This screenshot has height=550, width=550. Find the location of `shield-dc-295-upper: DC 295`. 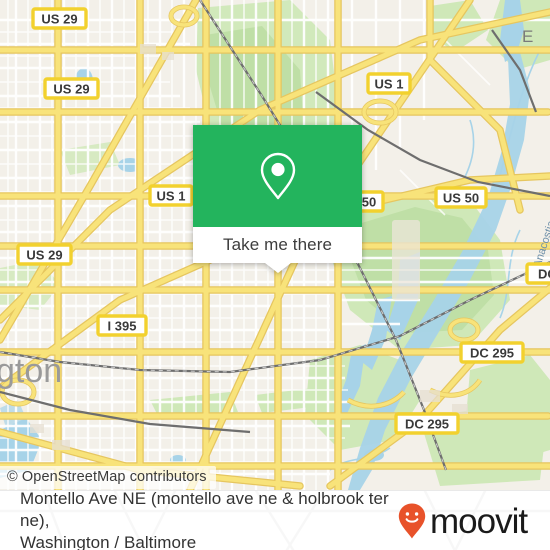

shield-dc-295-upper: DC 295 is located at coordinates (492, 352).